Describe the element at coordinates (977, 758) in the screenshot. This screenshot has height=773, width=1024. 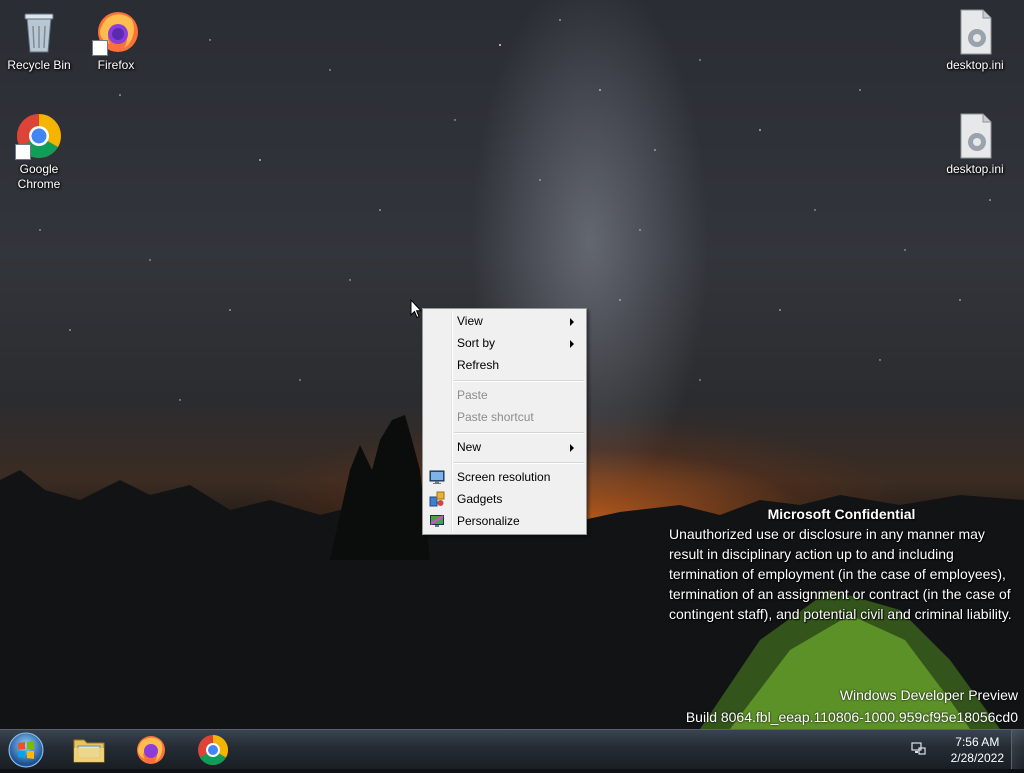
I see `clock-date: 2/28/2022` at that location.